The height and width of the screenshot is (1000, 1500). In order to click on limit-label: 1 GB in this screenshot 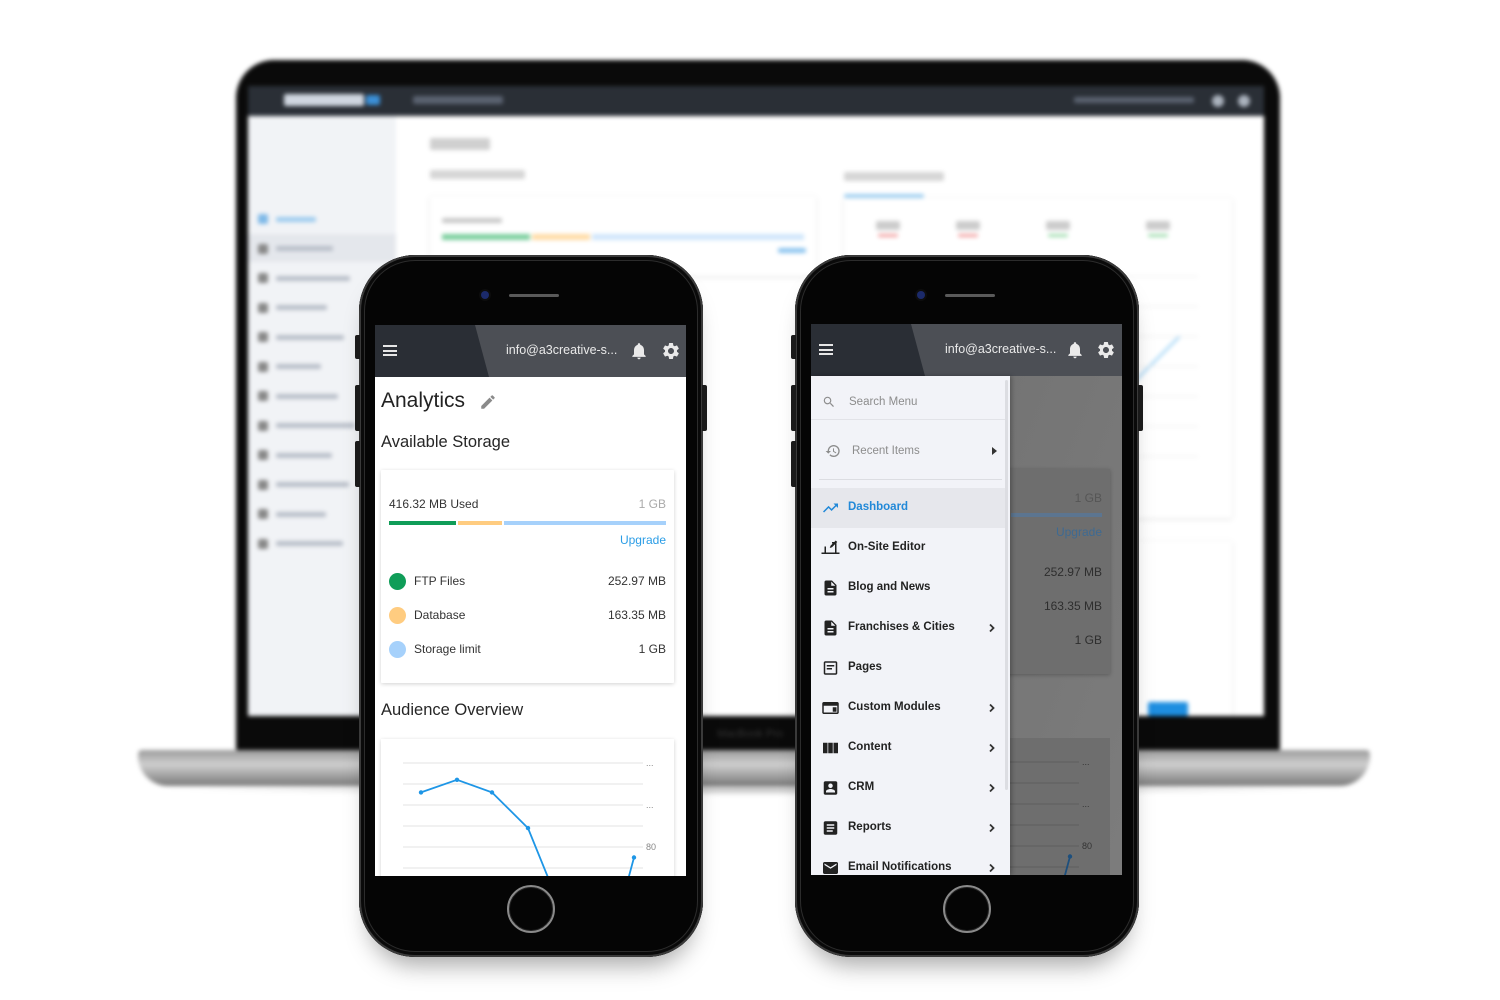, I will do `click(652, 504)`.